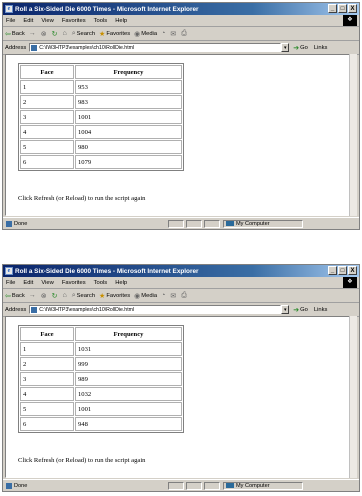 This screenshot has width=362, height=496. Describe the element at coordinates (101, 409) in the screenshot. I see `table-row: 5 1001` at that location.